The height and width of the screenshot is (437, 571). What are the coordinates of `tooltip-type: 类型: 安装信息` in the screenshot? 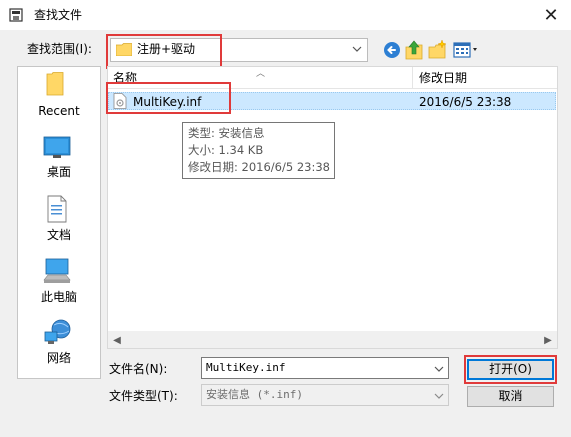 It's located at (226, 133).